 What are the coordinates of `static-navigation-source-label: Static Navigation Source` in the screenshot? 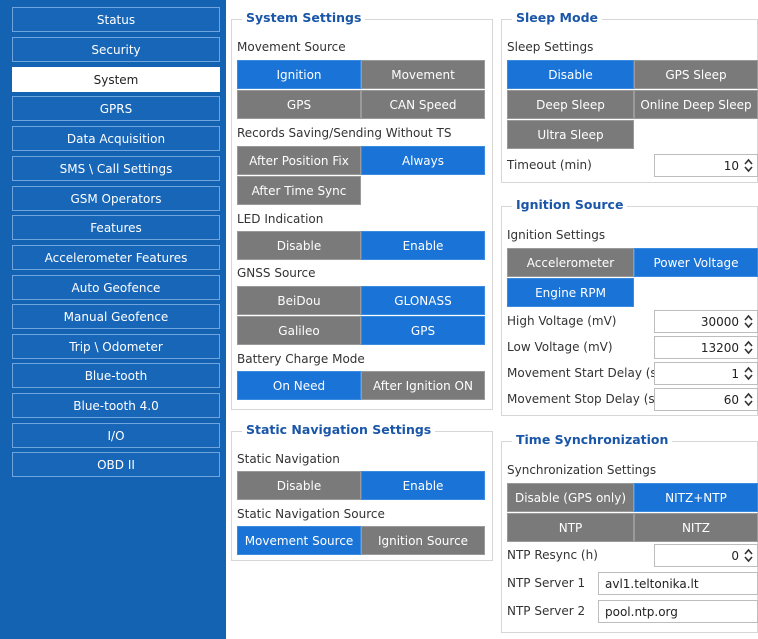 It's located at (311, 514).